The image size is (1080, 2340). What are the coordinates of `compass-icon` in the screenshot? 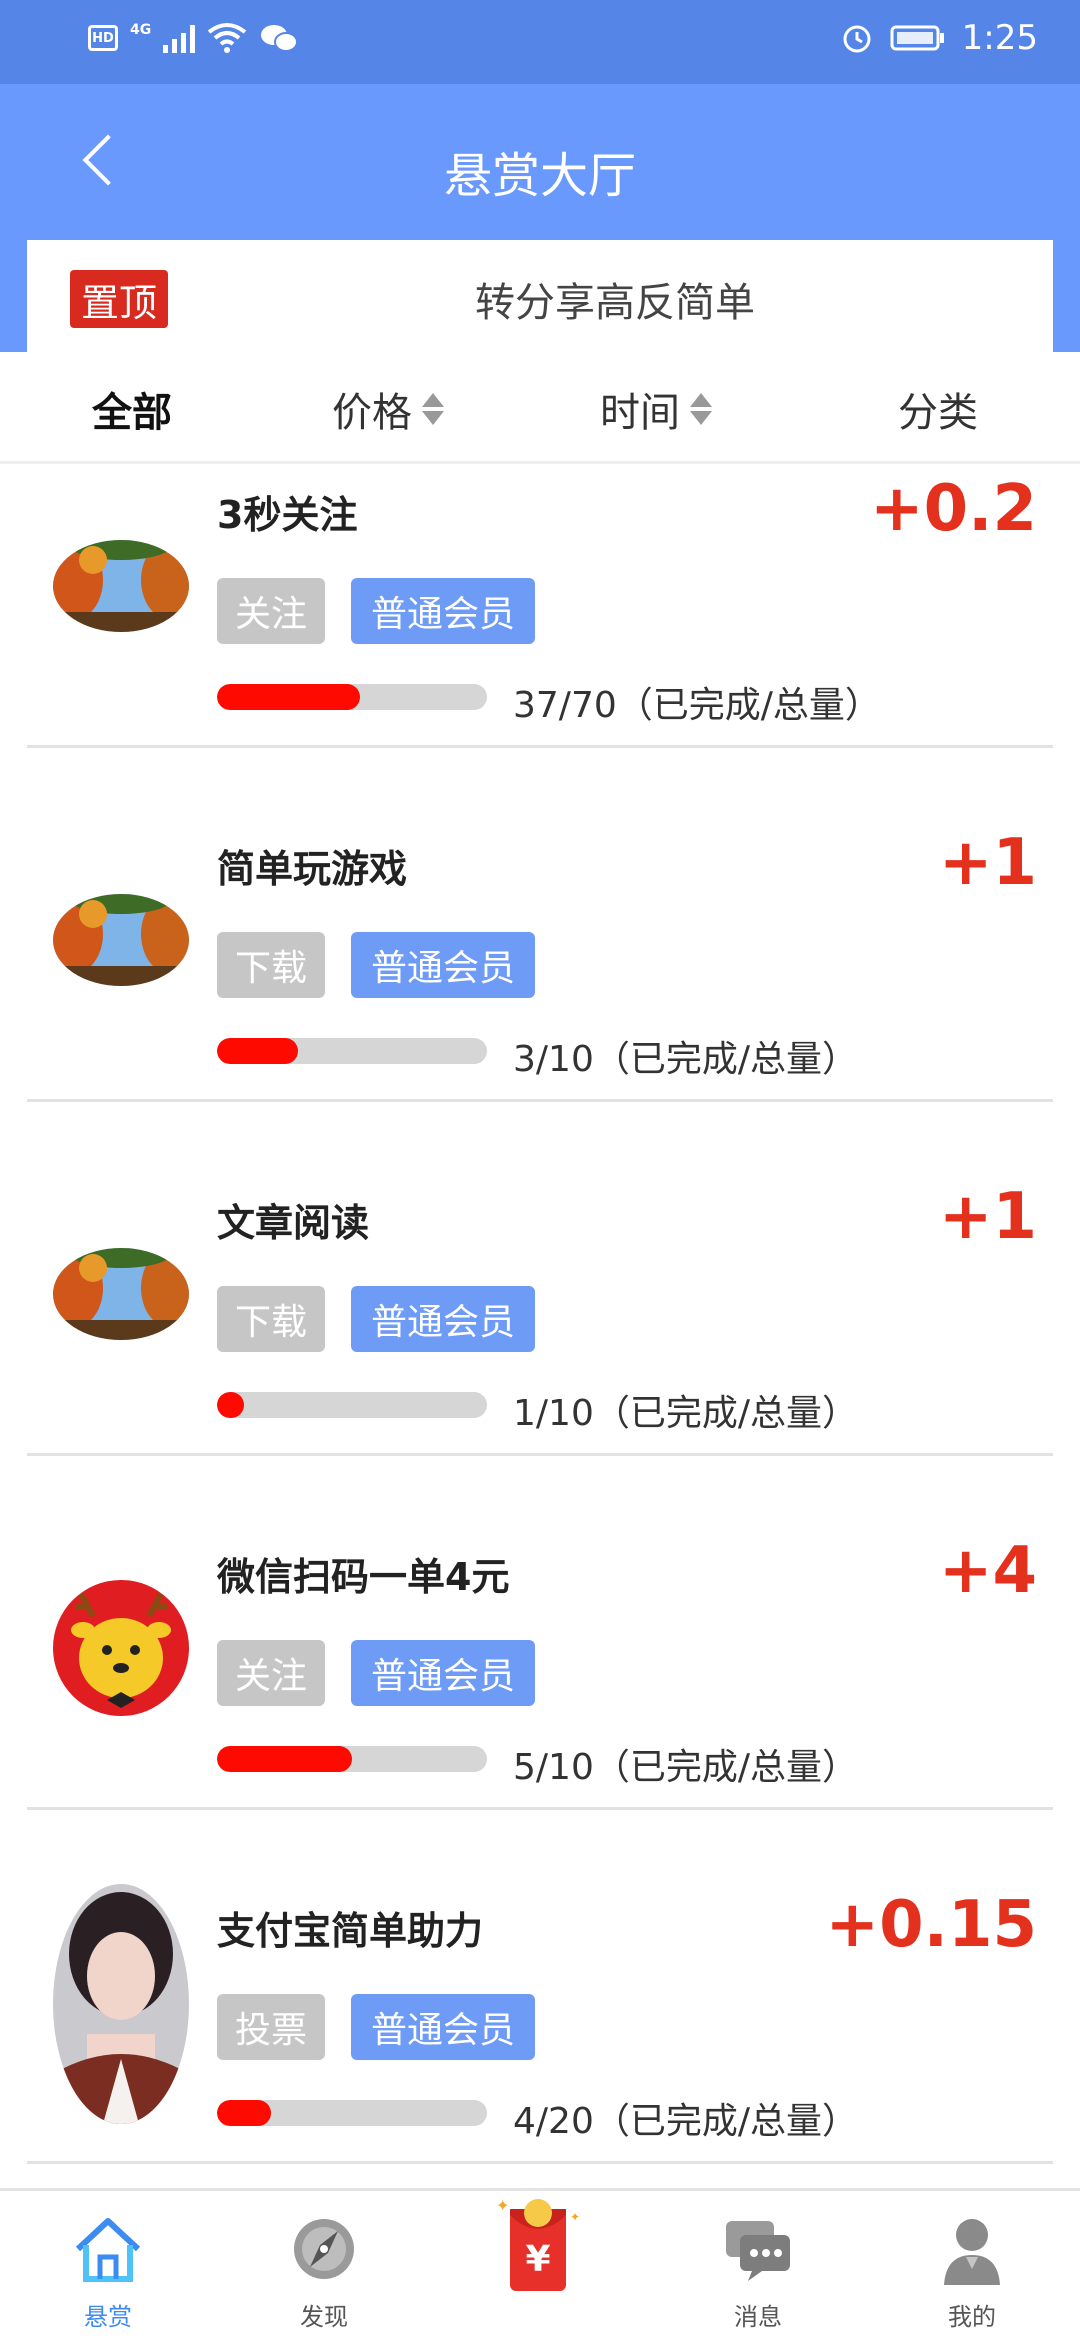 It's located at (324, 2249).